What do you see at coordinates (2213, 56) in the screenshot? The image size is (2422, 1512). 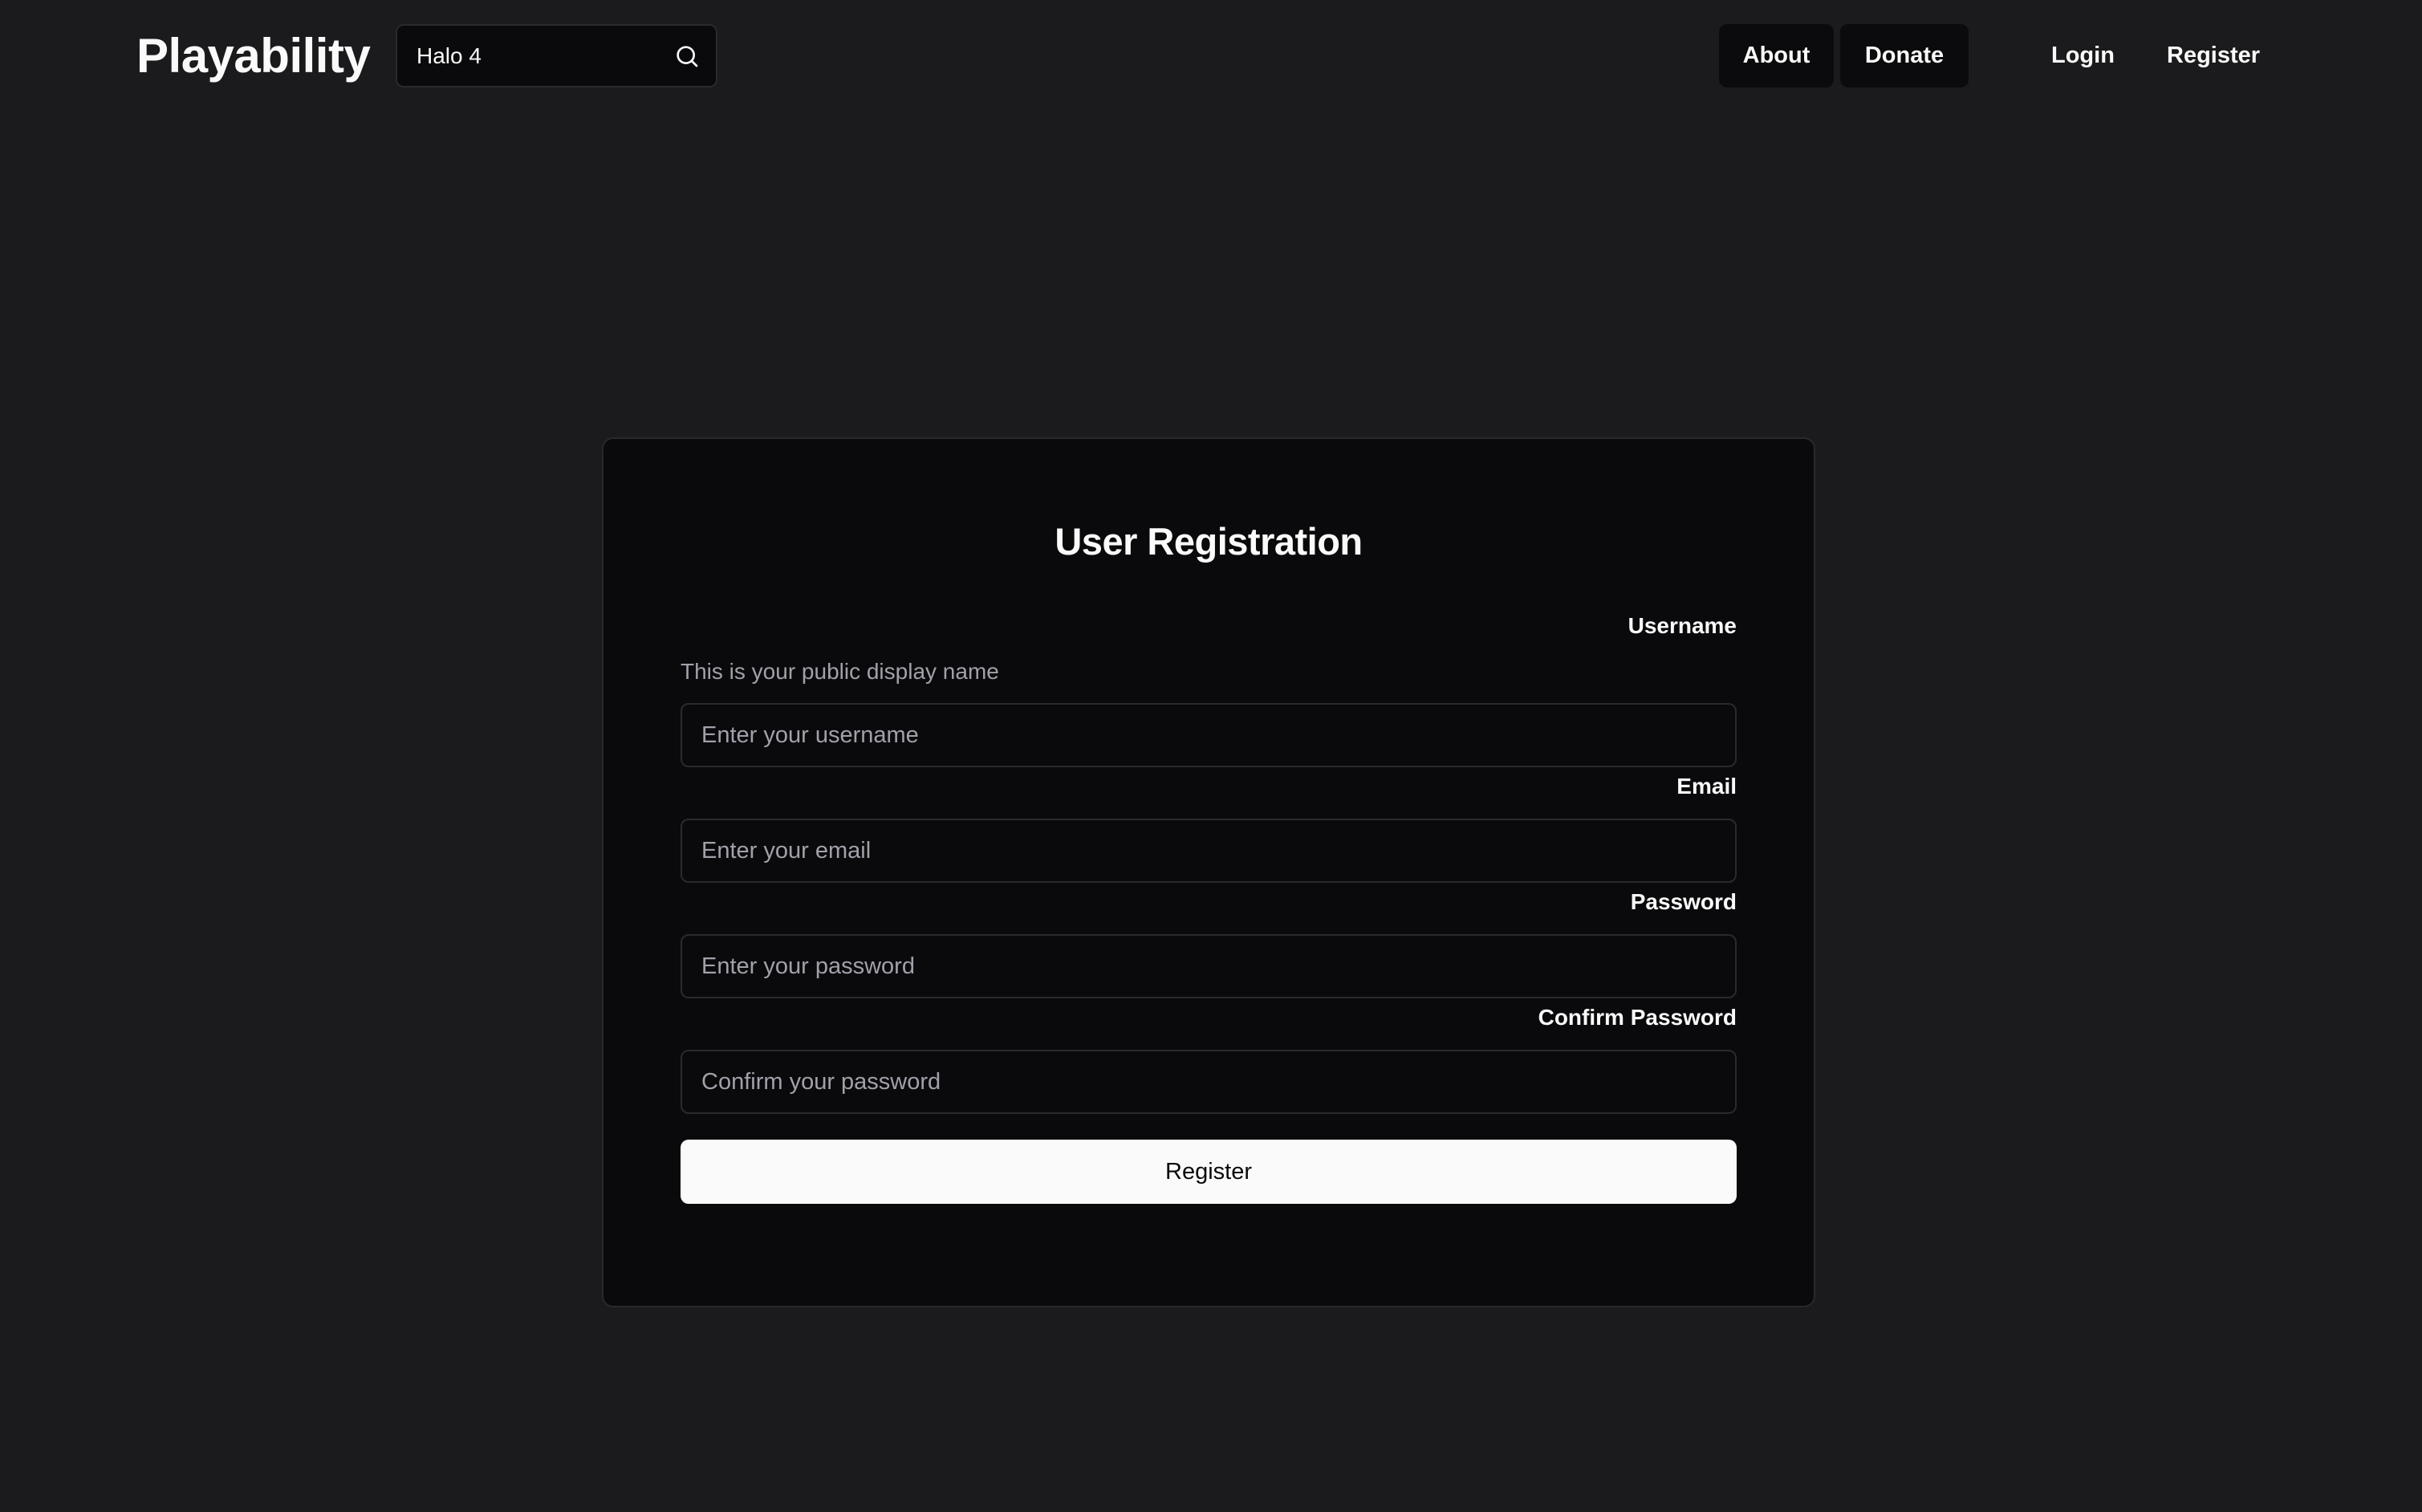 I see `register-link: Register` at bounding box center [2213, 56].